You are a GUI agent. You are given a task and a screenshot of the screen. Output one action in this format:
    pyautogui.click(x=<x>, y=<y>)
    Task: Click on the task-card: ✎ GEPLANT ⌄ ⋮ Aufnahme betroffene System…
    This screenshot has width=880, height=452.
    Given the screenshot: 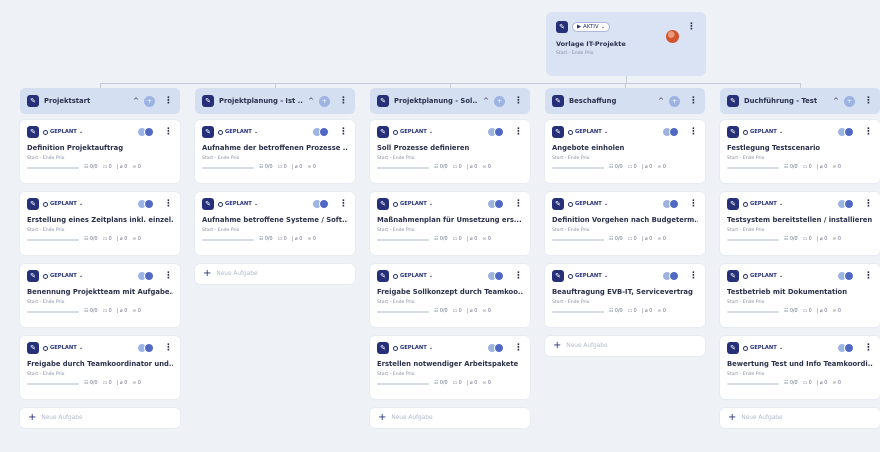 What is the action you would take?
    pyautogui.click(x=275, y=223)
    